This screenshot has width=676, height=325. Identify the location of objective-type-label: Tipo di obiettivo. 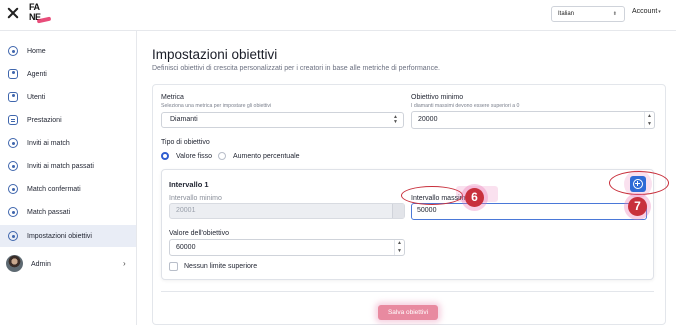
(185, 142).